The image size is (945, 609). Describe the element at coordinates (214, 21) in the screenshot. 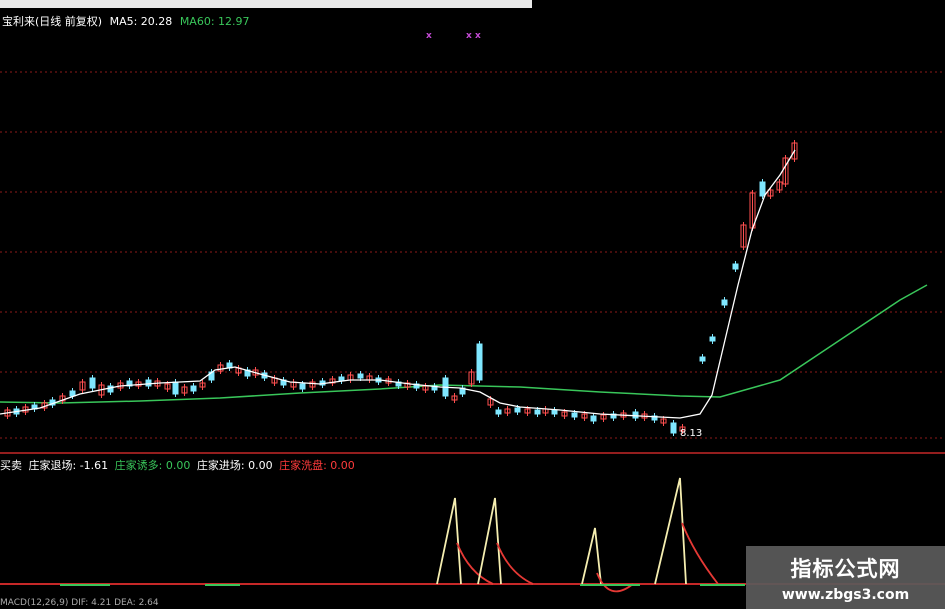

I see `ma60-label: MA60: 12.97` at that location.